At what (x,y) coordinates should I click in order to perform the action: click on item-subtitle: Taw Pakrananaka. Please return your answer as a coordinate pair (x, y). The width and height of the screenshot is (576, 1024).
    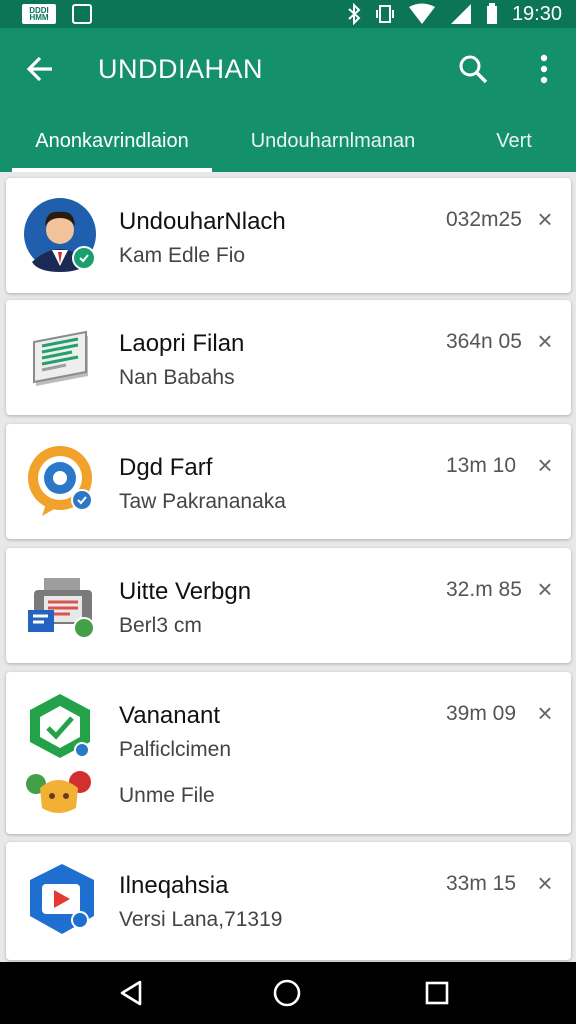
    Looking at the image, I should click on (202, 501).